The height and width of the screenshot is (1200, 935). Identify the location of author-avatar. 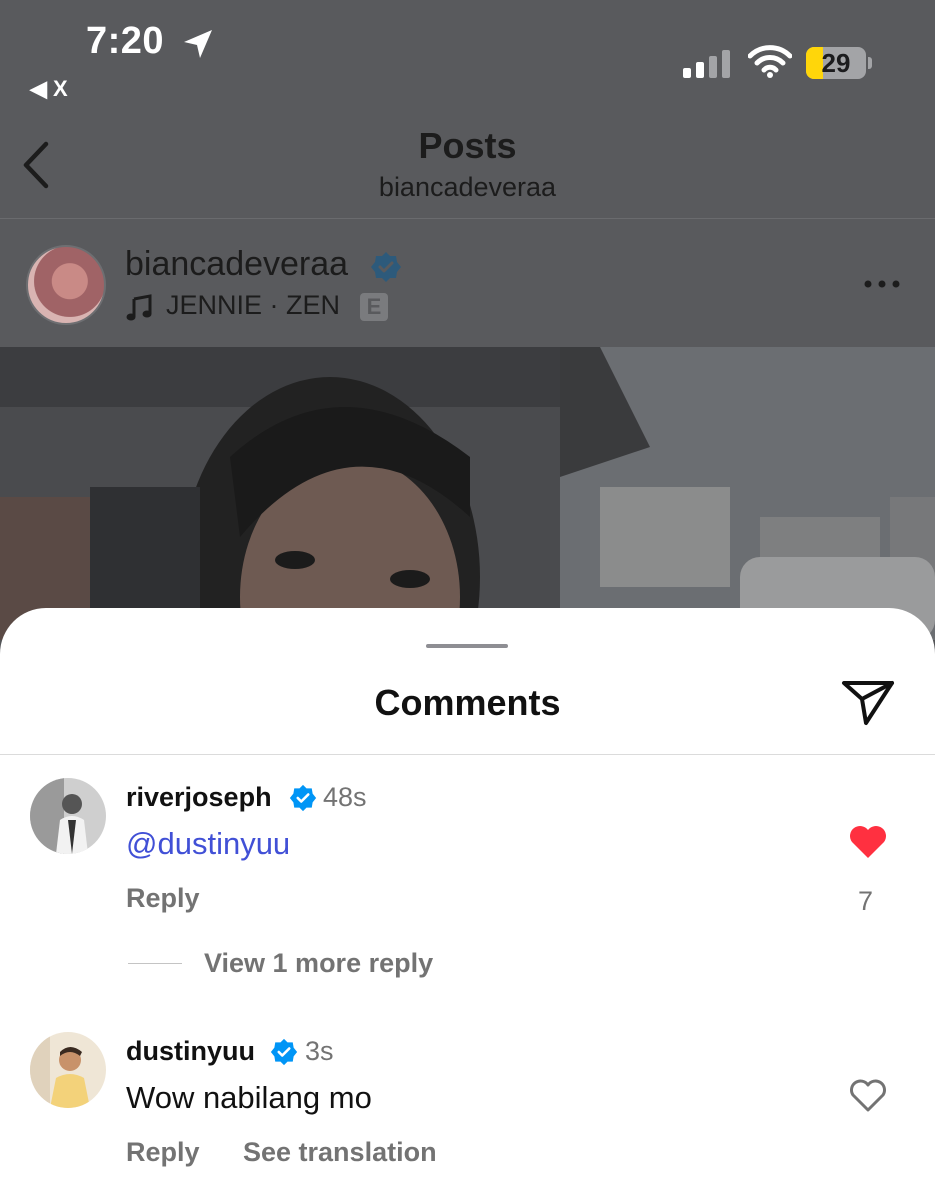
(66, 285).